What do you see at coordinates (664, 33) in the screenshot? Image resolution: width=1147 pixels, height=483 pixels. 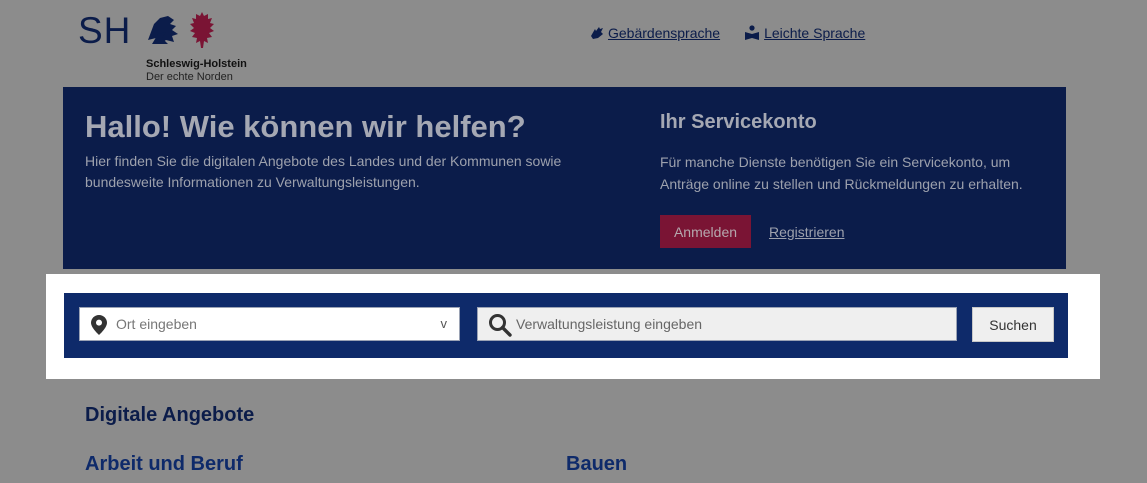 I see `sign-language-label: Gebärdensprache` at bounding box center [664, 33].